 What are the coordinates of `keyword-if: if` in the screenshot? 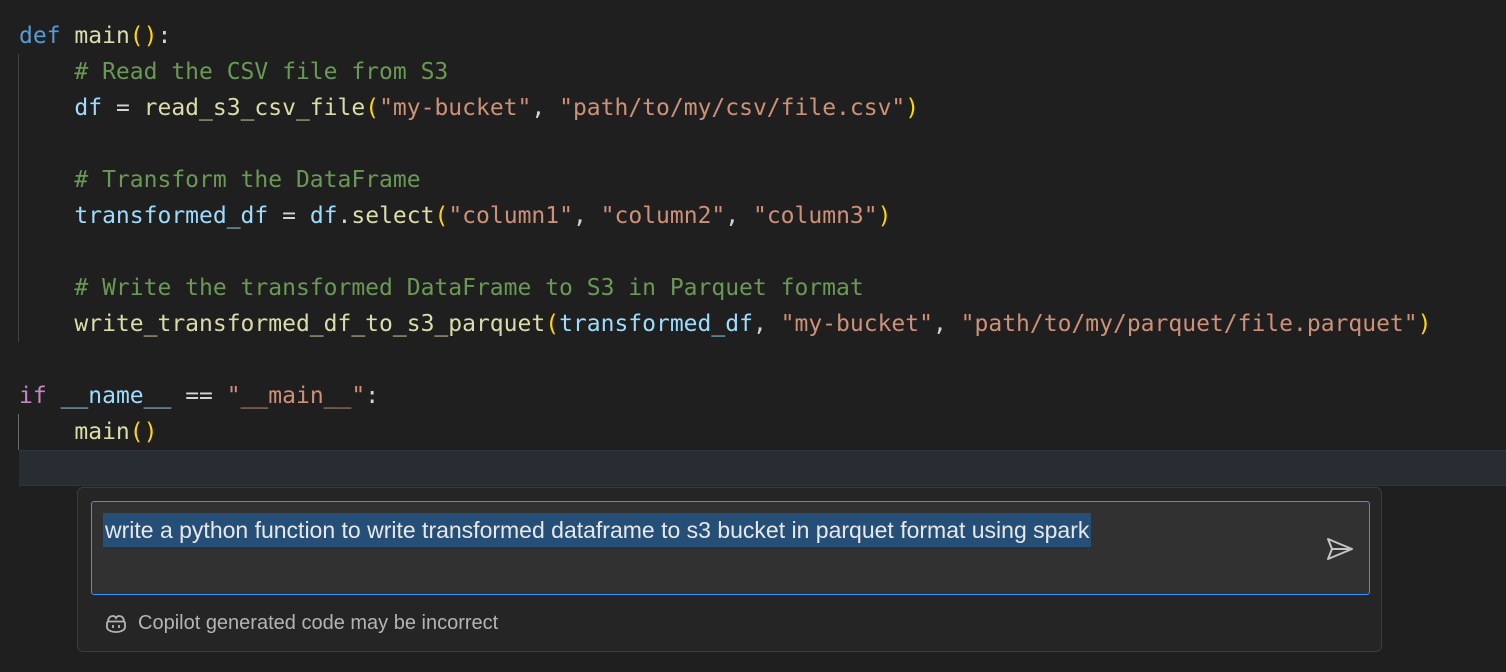 It's located at (33, 396).